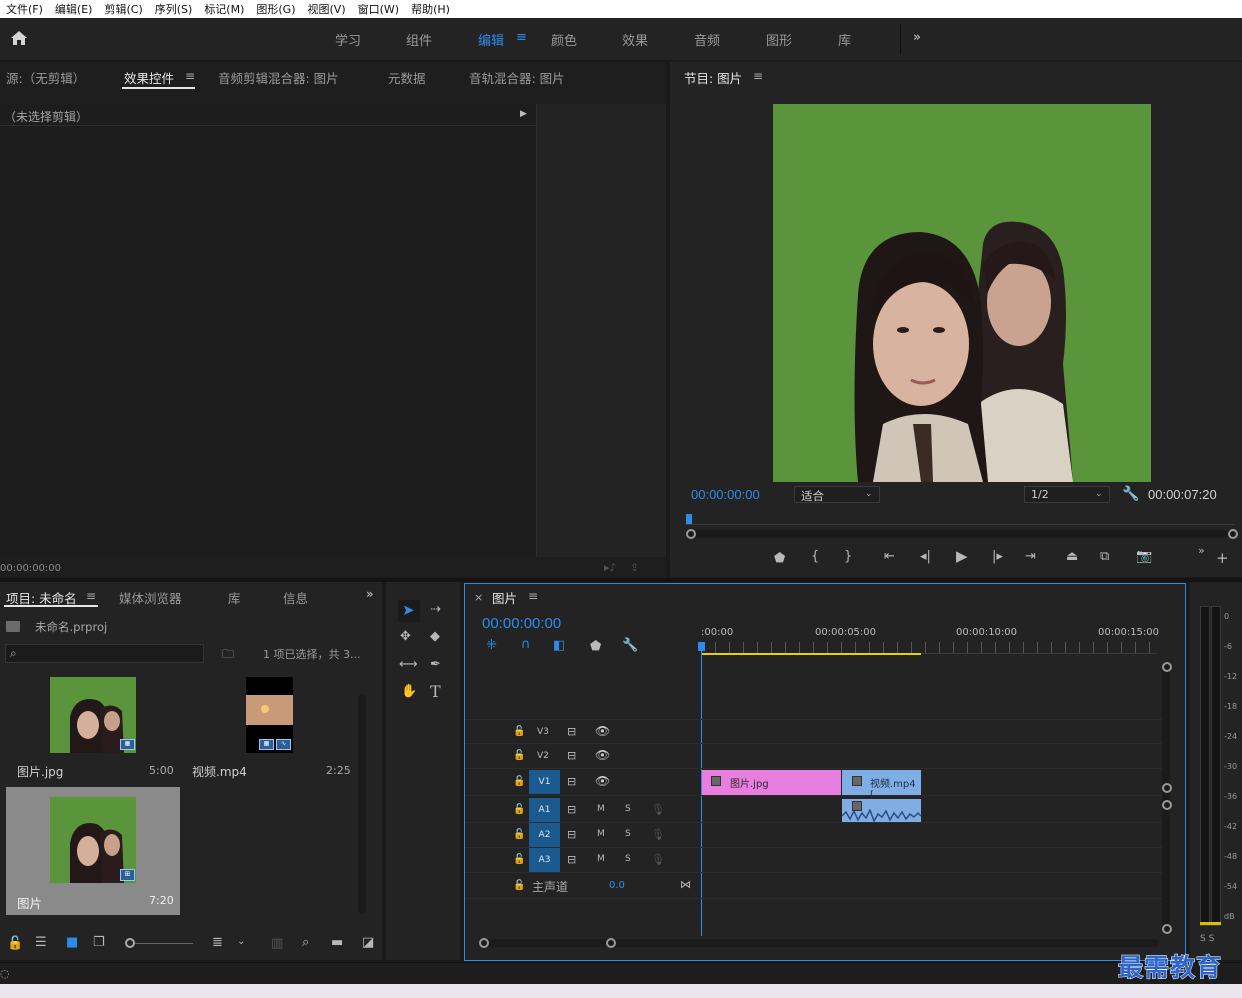 The image size is (1242, 998). What do you see at coordinates (41, 942) in the screenshot?
I see `list-view-icon: ☰` at bounding box center [41, 942].